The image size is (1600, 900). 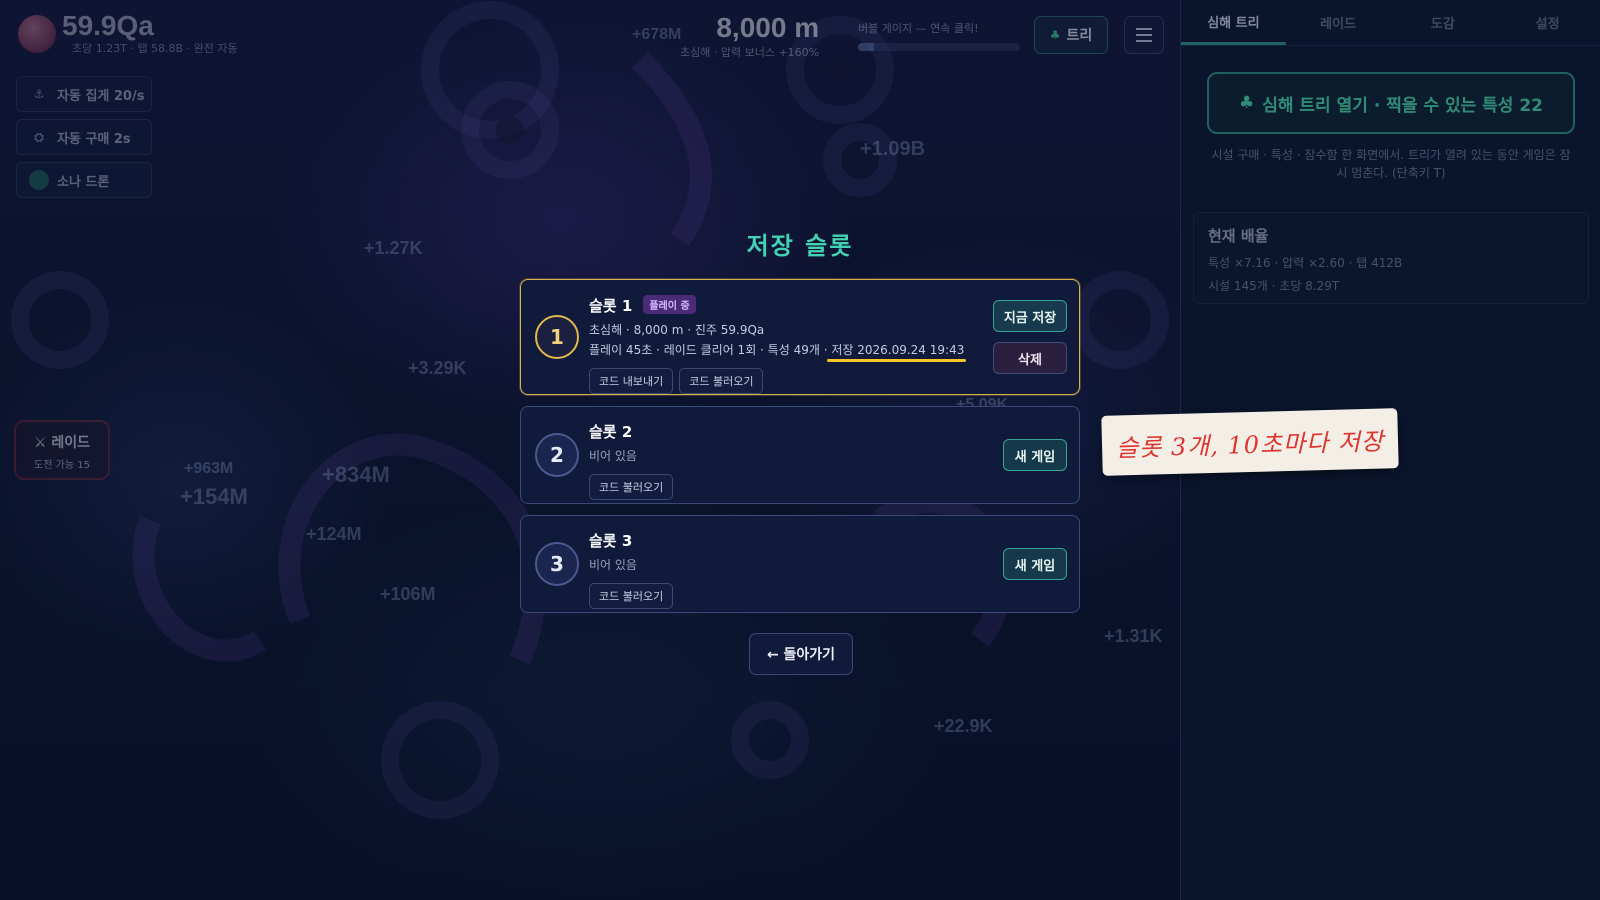 What do you see at coordinates (1055, 35) in the screenshot?
I see `tree-icon: ♣` at bounding box center [1055, 35].